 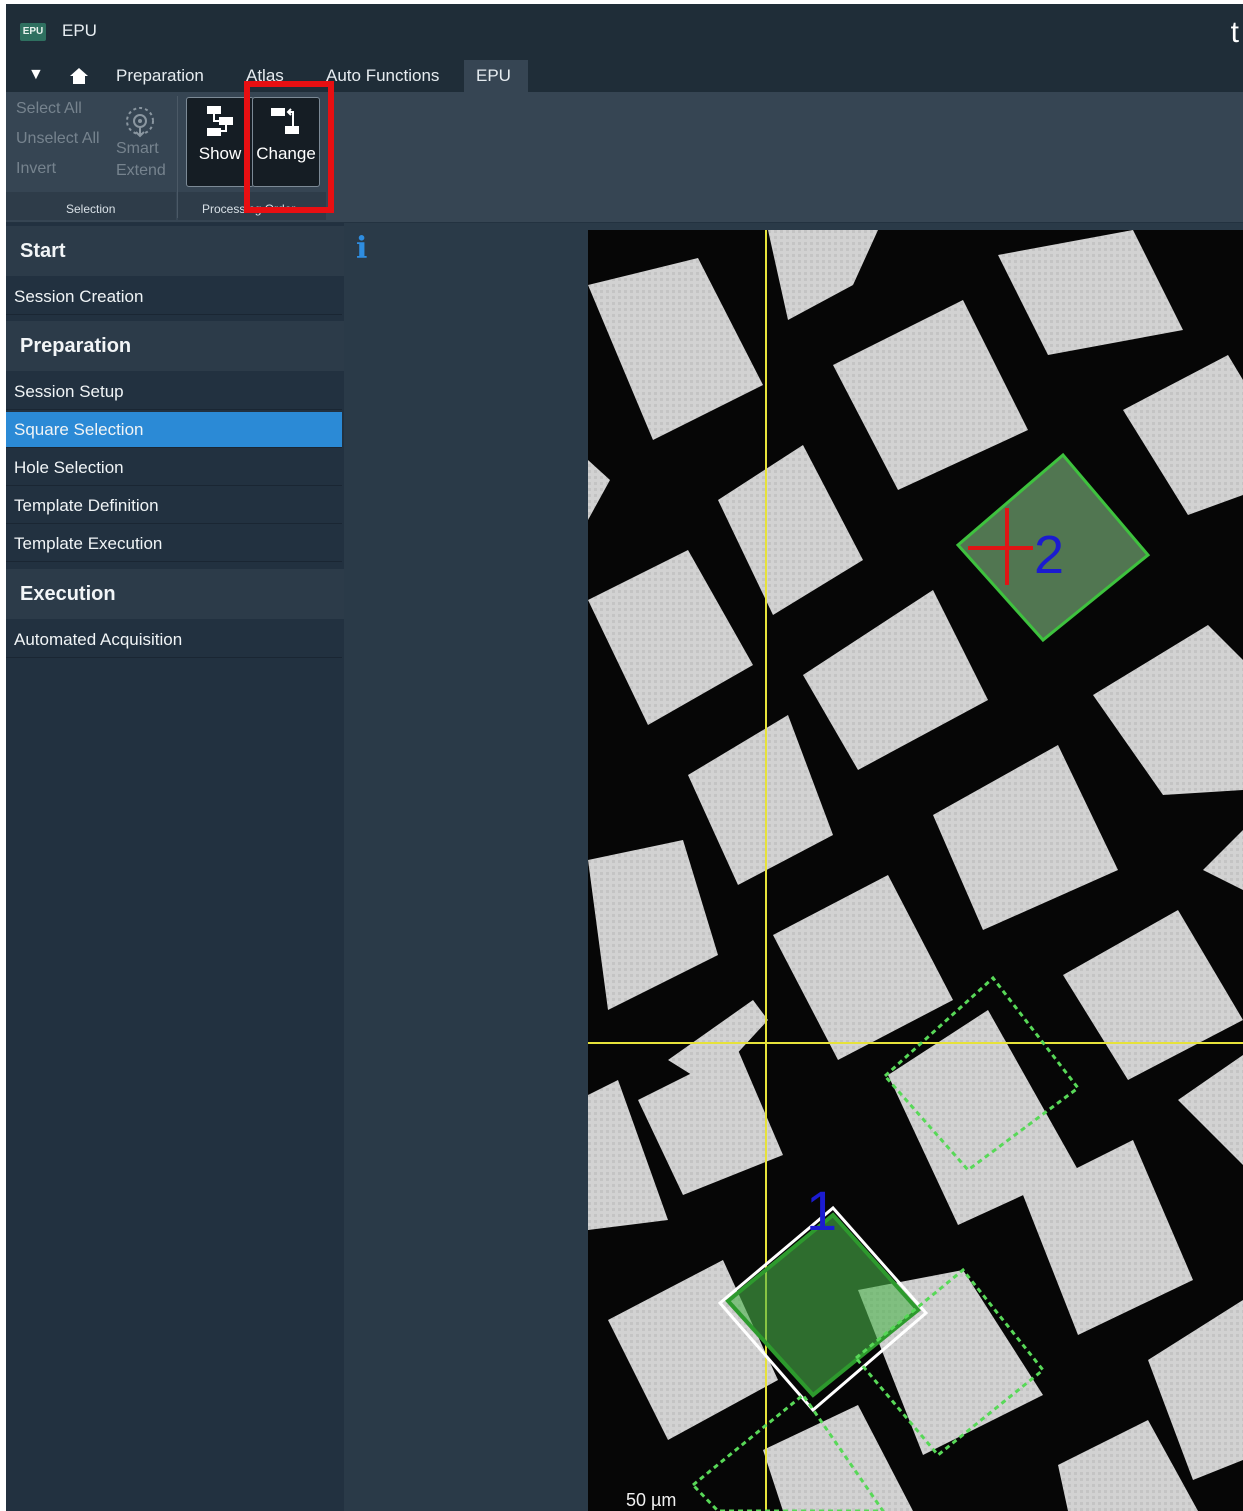 What do you see at coordinates (174, 544) in the screenshot?
I see `sidebar-item-template-execution: Template Execution` at bounding box center [174, 544].